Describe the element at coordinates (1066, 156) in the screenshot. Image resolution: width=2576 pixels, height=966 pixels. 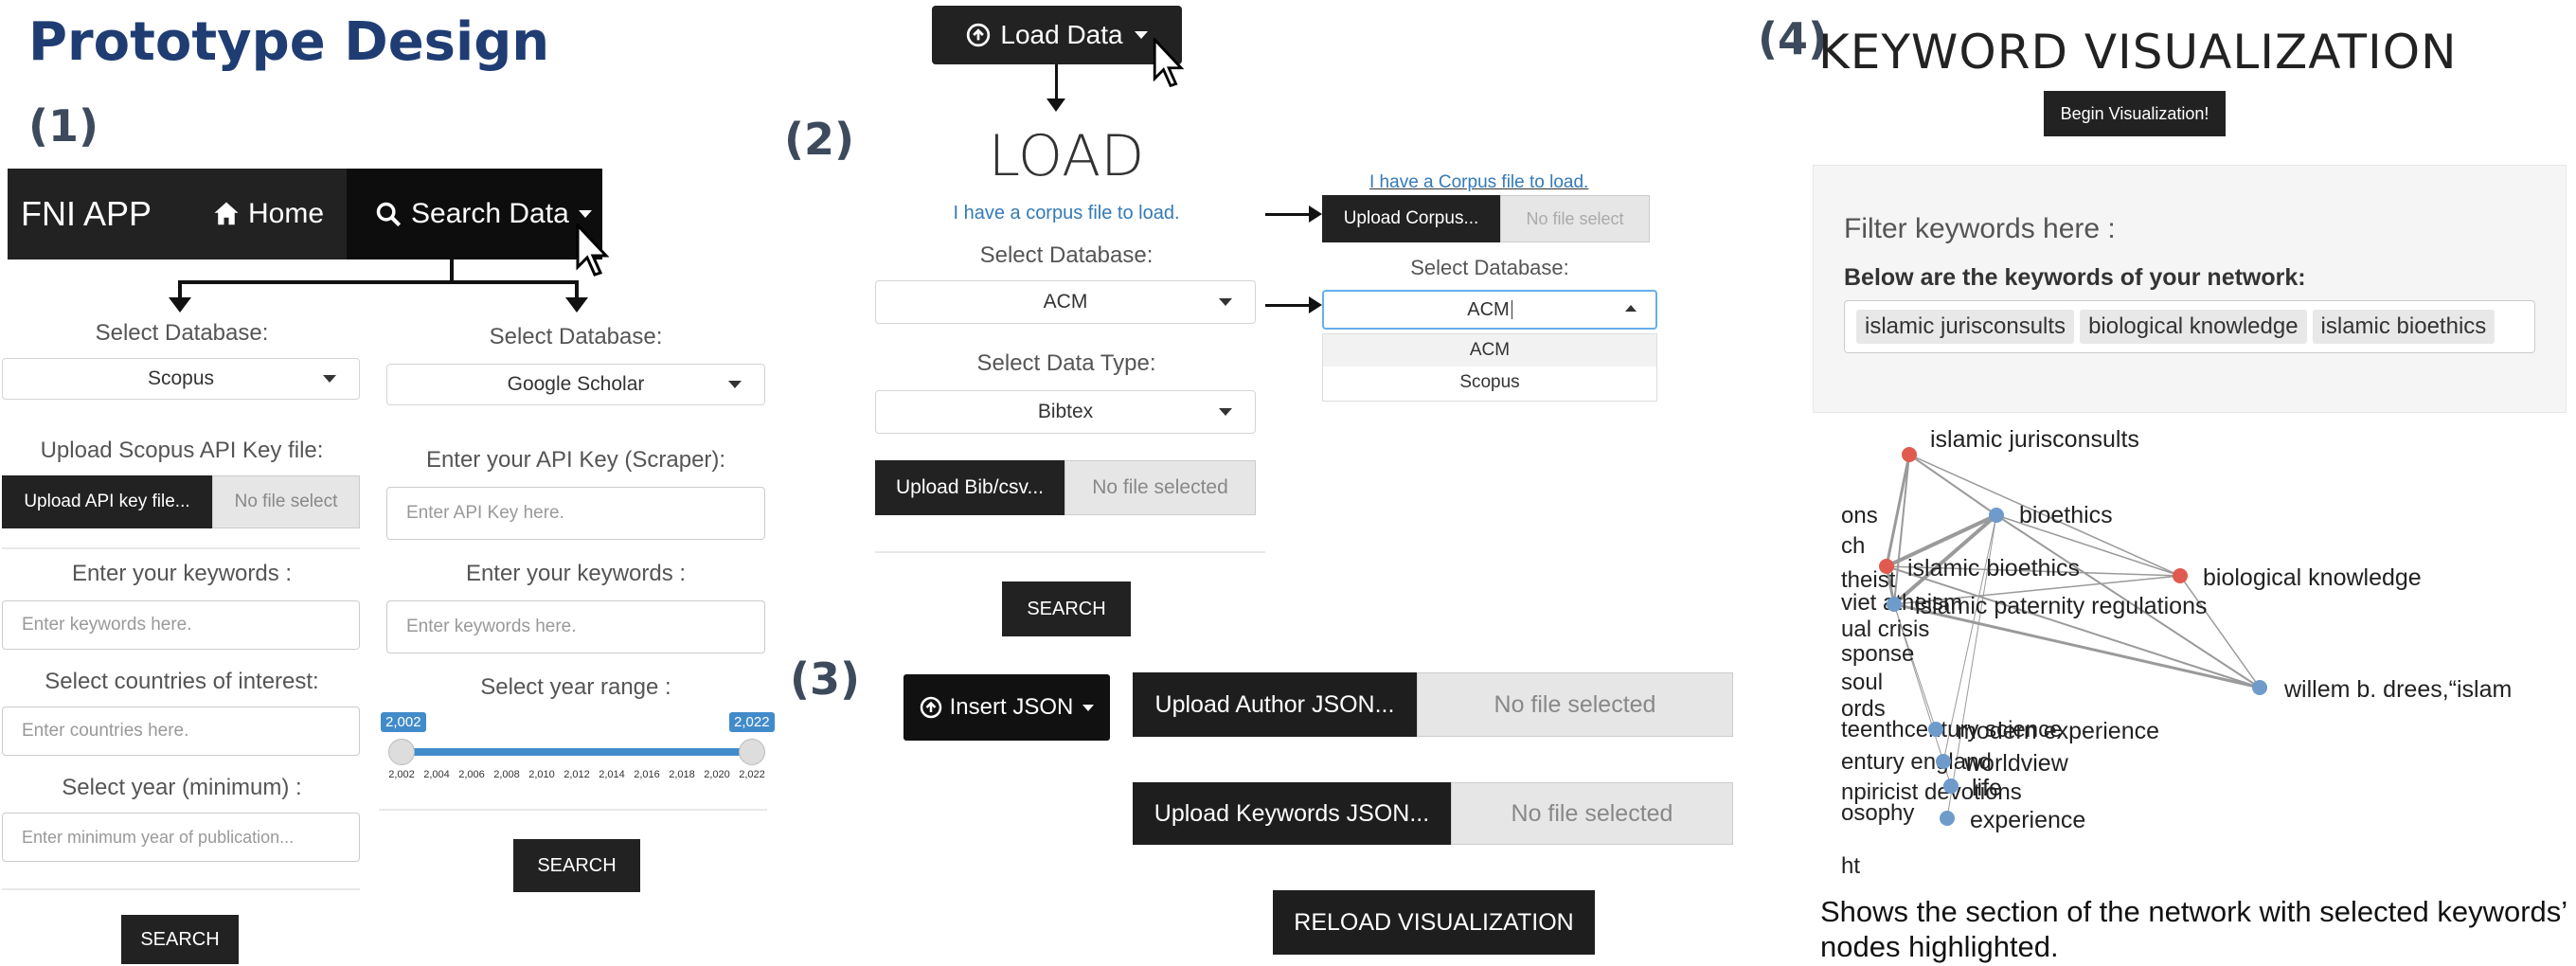
I see `load-heading: LOAD` at that location.